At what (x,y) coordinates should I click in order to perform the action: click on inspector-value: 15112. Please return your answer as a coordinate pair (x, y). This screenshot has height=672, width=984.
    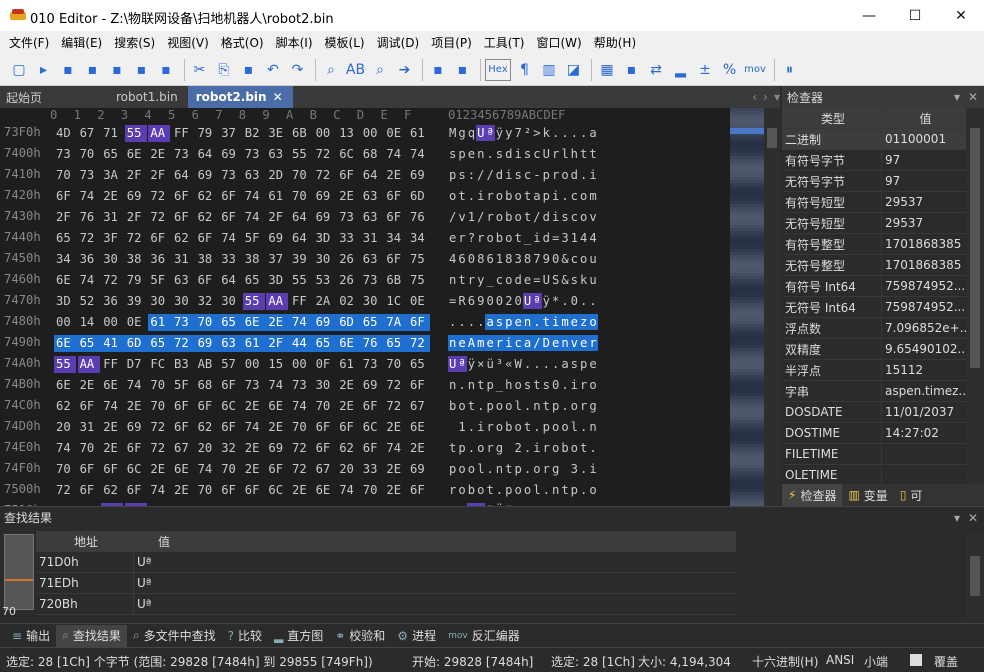
    Looking at the image, I should click on (924, 370).